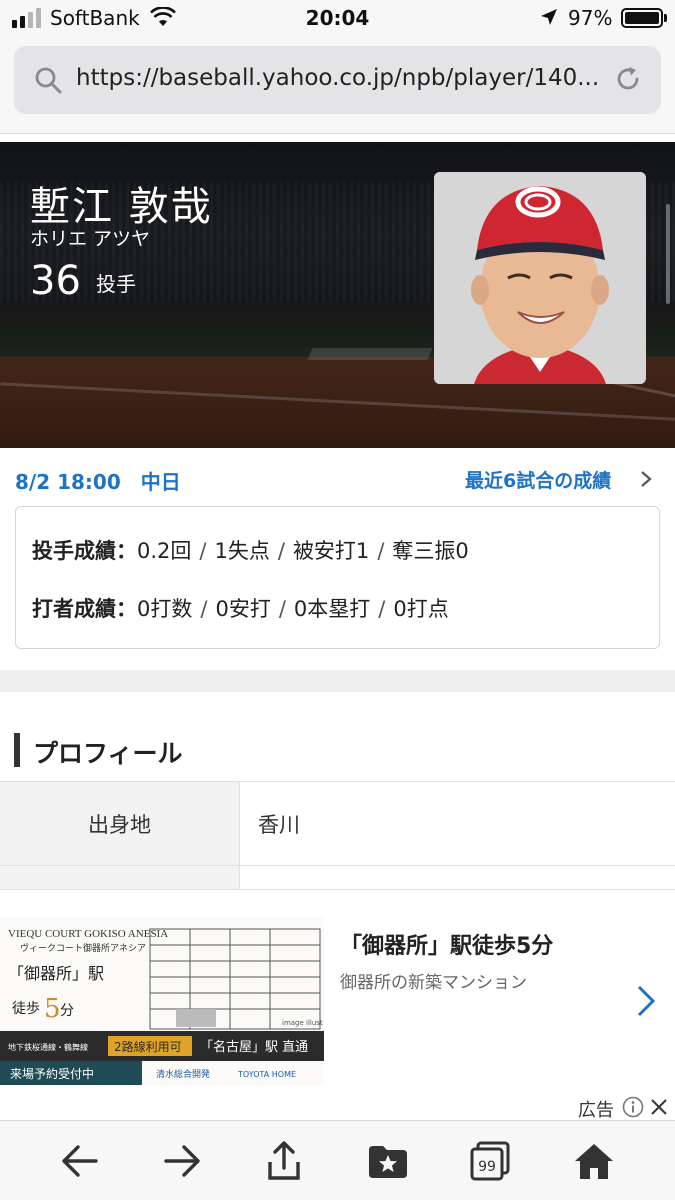  What do you see at coordinates (243, 609) in the screenshot?
I see `stat-value: 0安打` at bounding box center [243, 609].